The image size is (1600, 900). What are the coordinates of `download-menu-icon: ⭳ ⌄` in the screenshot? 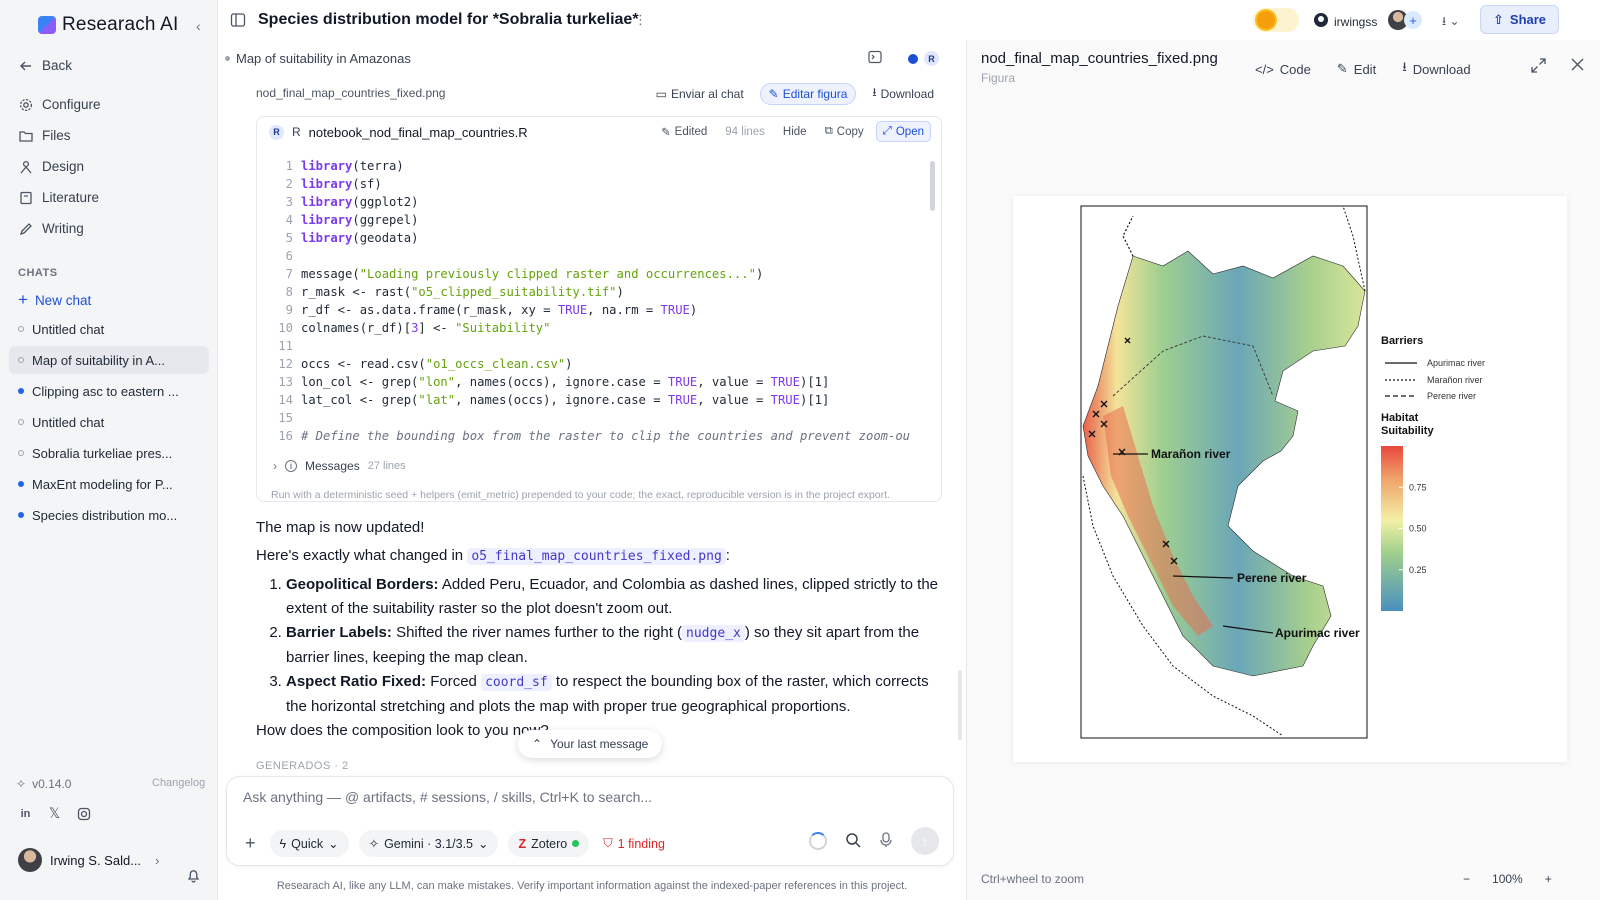 It's located at (1451, 22).